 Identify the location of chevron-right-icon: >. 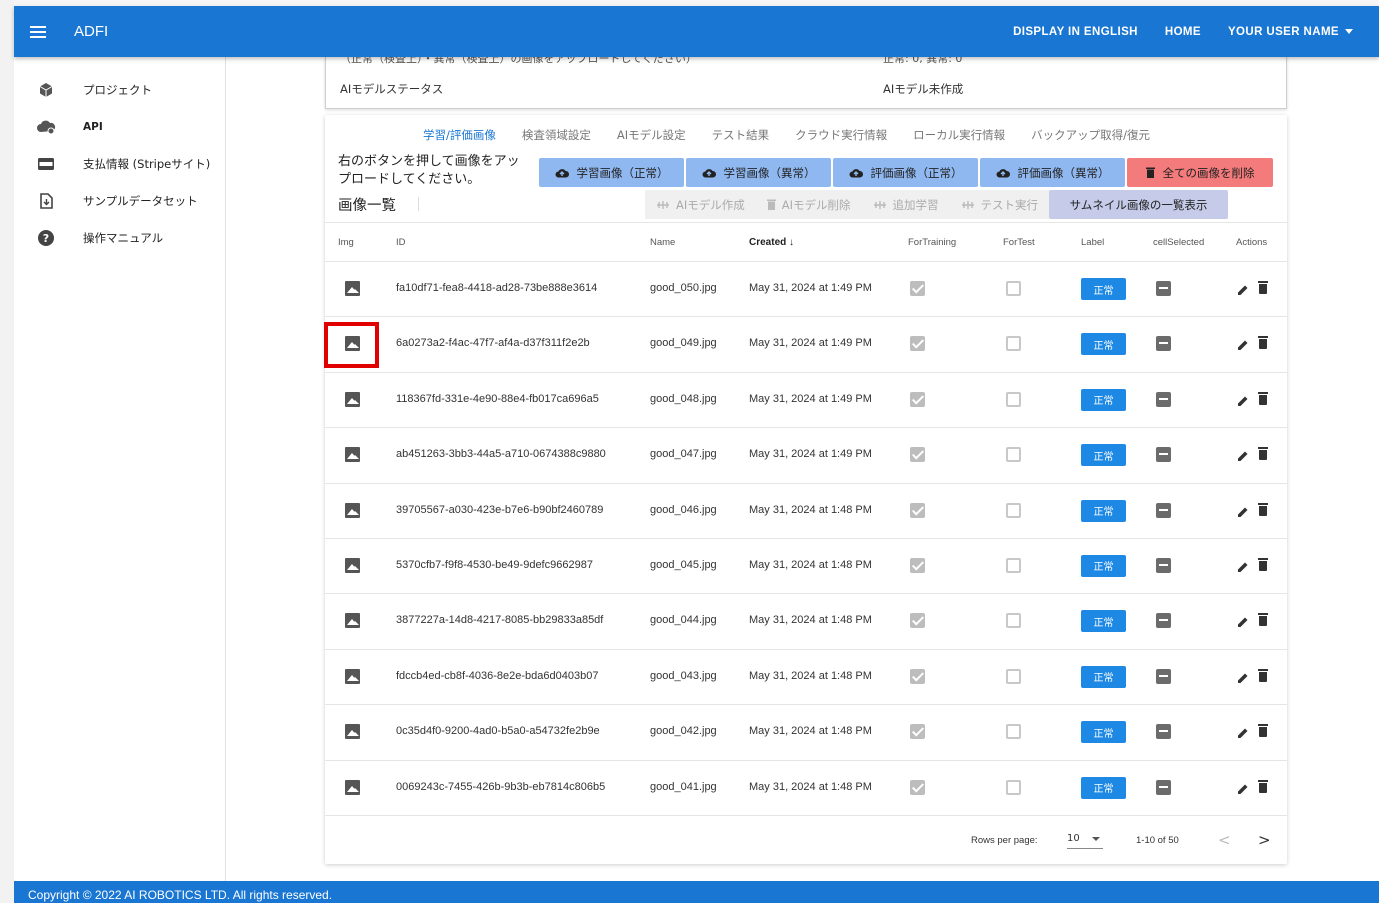
(1264, 840).